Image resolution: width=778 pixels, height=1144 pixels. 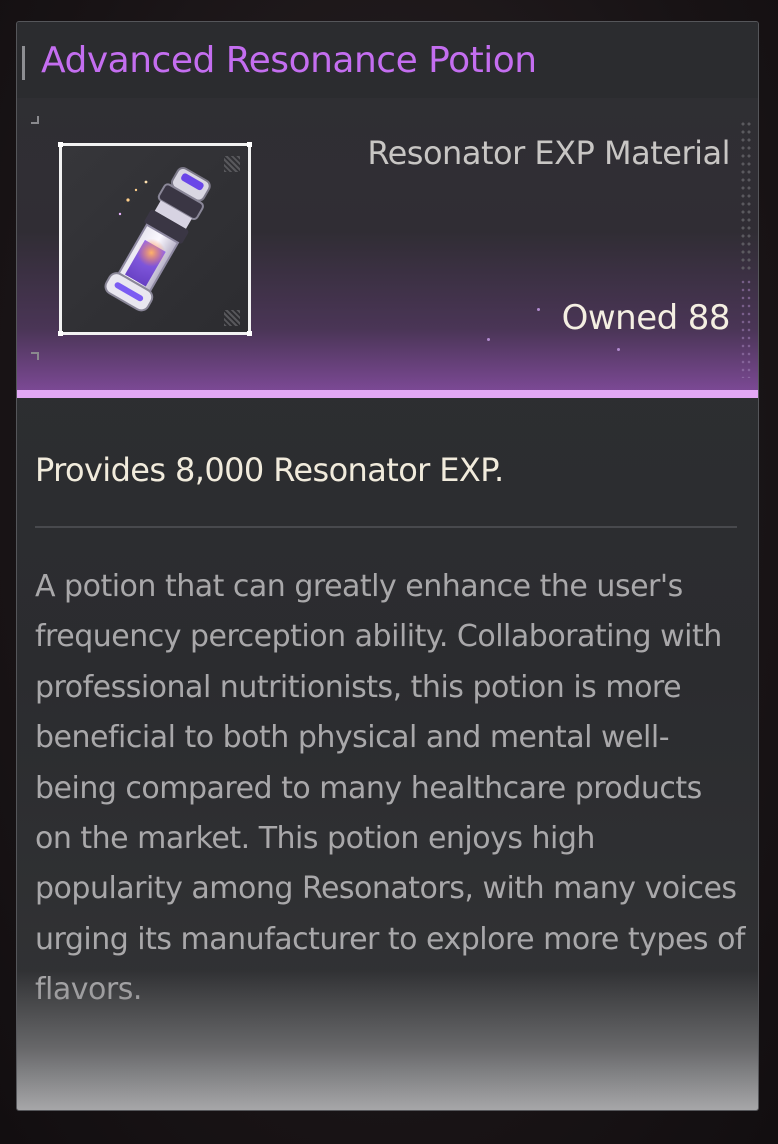 What do you see at coordinates (269, 470) in the screenshot?
I see `item-effect: Provides 8,000 Resonator EXP.` at bounding box center [269, 470].